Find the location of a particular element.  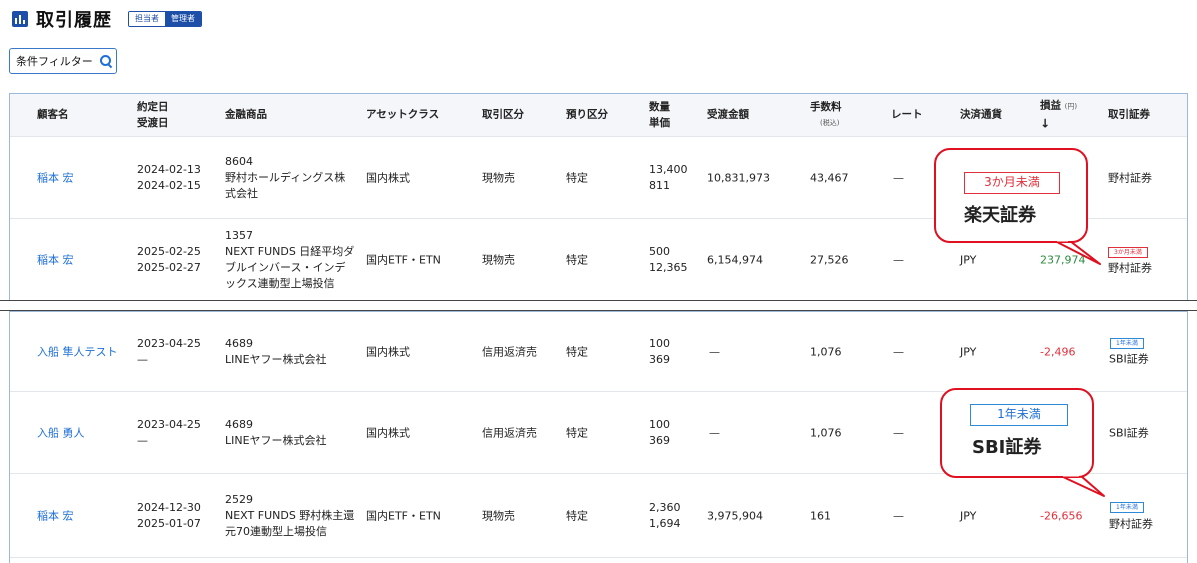

settle-amount: 6,154,974 is located at coordinates (735, 259).